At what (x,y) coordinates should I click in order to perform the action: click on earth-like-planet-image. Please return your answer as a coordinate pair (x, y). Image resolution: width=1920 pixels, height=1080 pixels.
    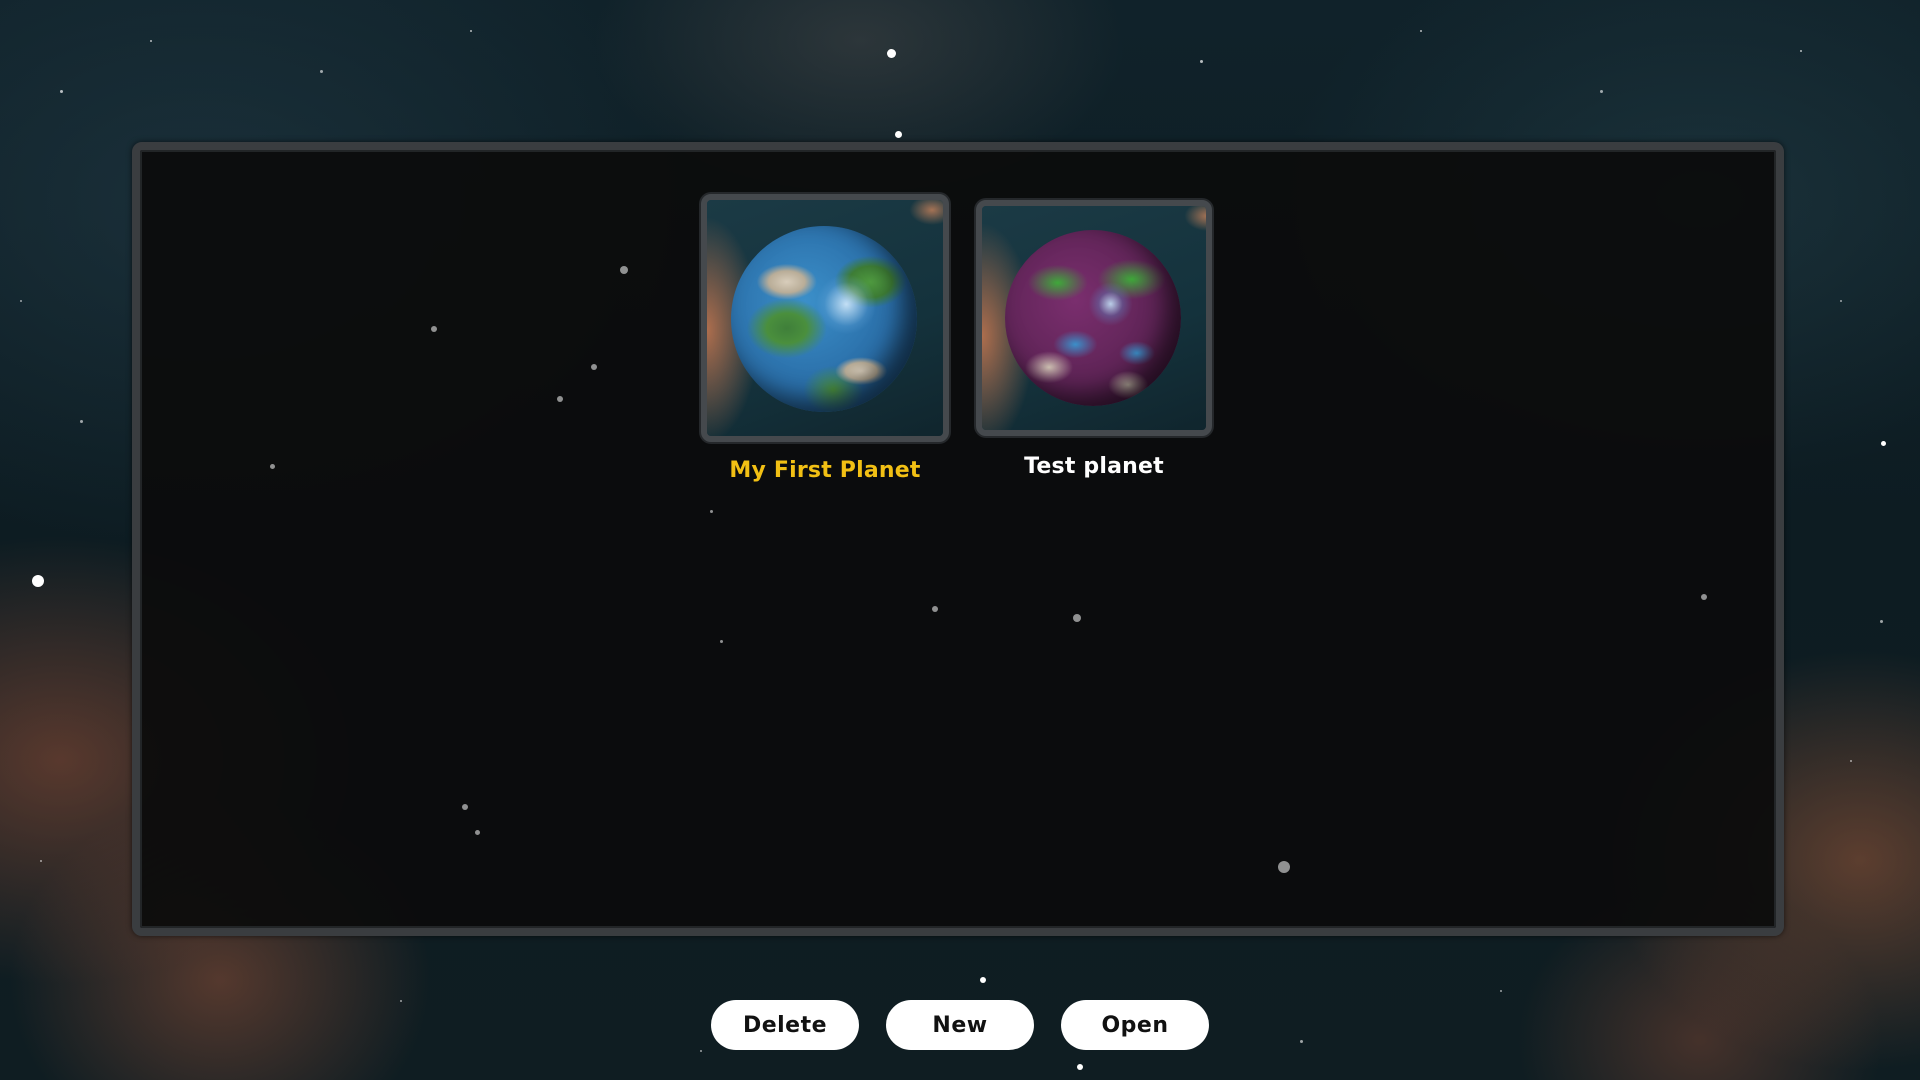
    Looking at the image, I should click on (824, 319).